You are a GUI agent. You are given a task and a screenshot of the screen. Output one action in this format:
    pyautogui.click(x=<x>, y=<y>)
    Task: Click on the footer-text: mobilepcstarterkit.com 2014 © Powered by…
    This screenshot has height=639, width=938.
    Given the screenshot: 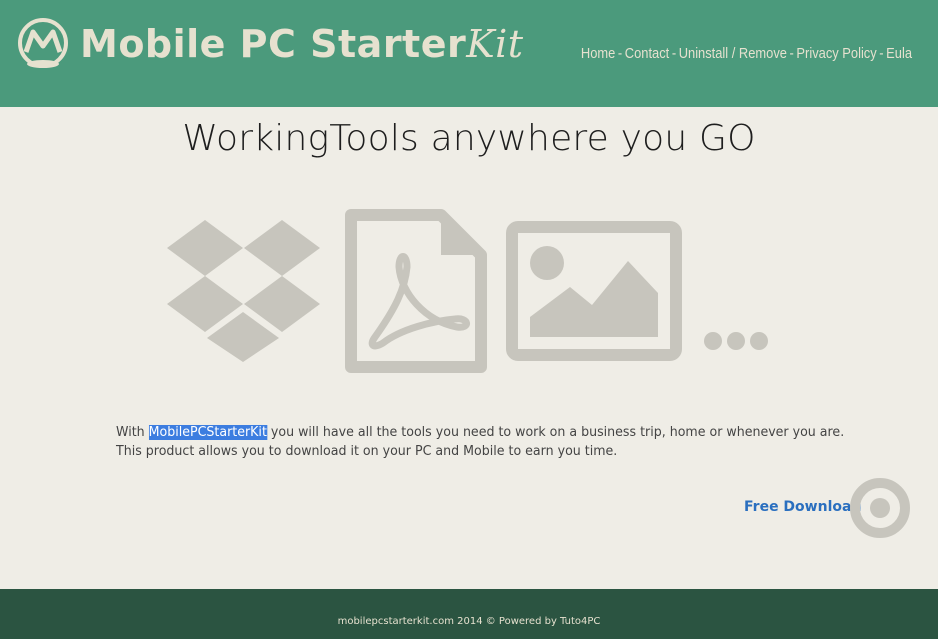 What is the action you would take?
    pyautogui.click(x=469, y=621)
    